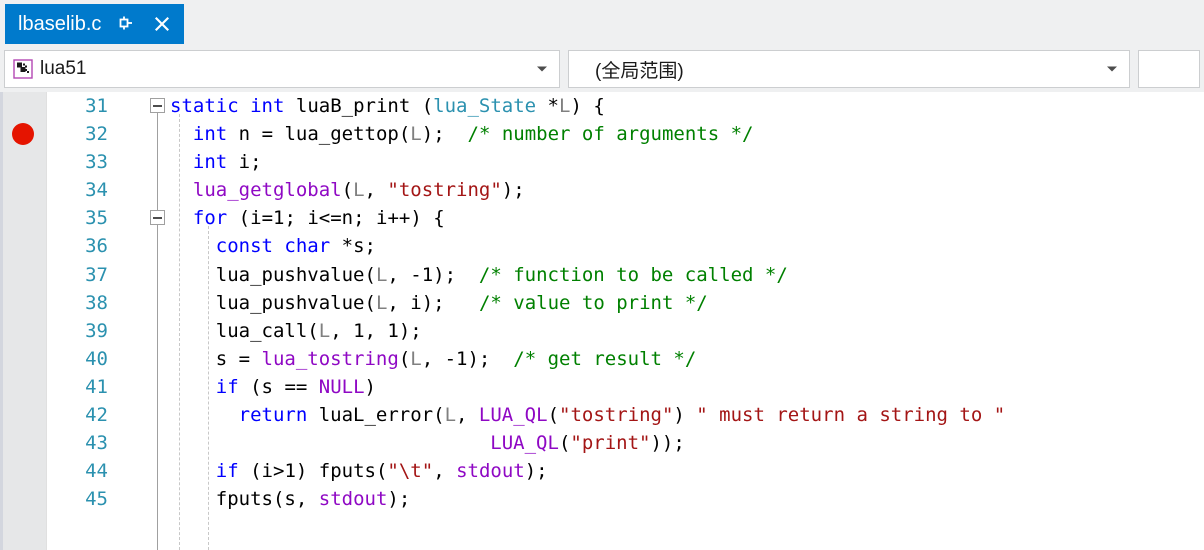 The image size is (1204, 550). Describe the element at coordinates (1169, 69) in the screenshot. I see `member-dropdown` at that location.